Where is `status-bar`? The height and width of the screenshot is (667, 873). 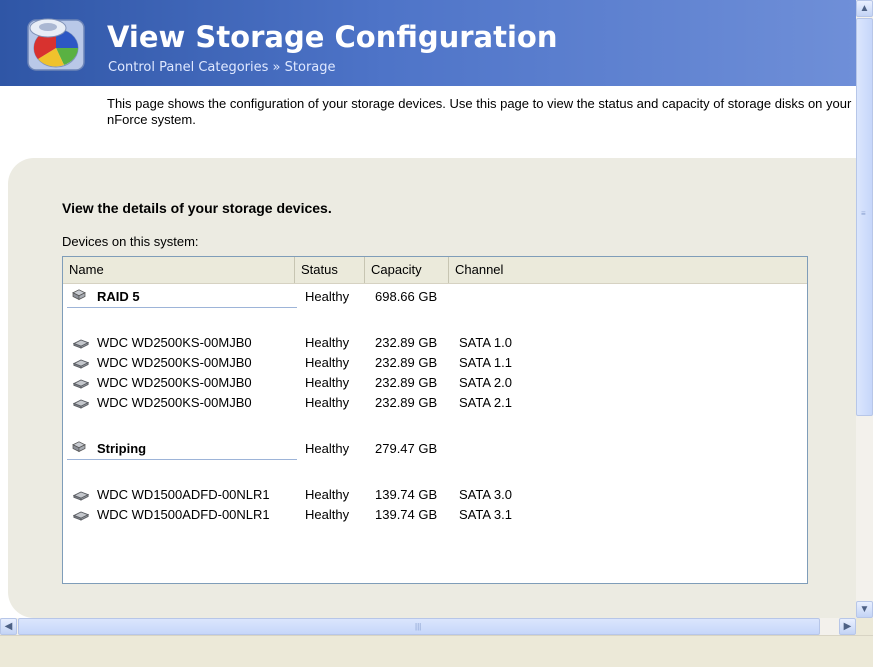
status-bar is located at coordinates (436, 651).